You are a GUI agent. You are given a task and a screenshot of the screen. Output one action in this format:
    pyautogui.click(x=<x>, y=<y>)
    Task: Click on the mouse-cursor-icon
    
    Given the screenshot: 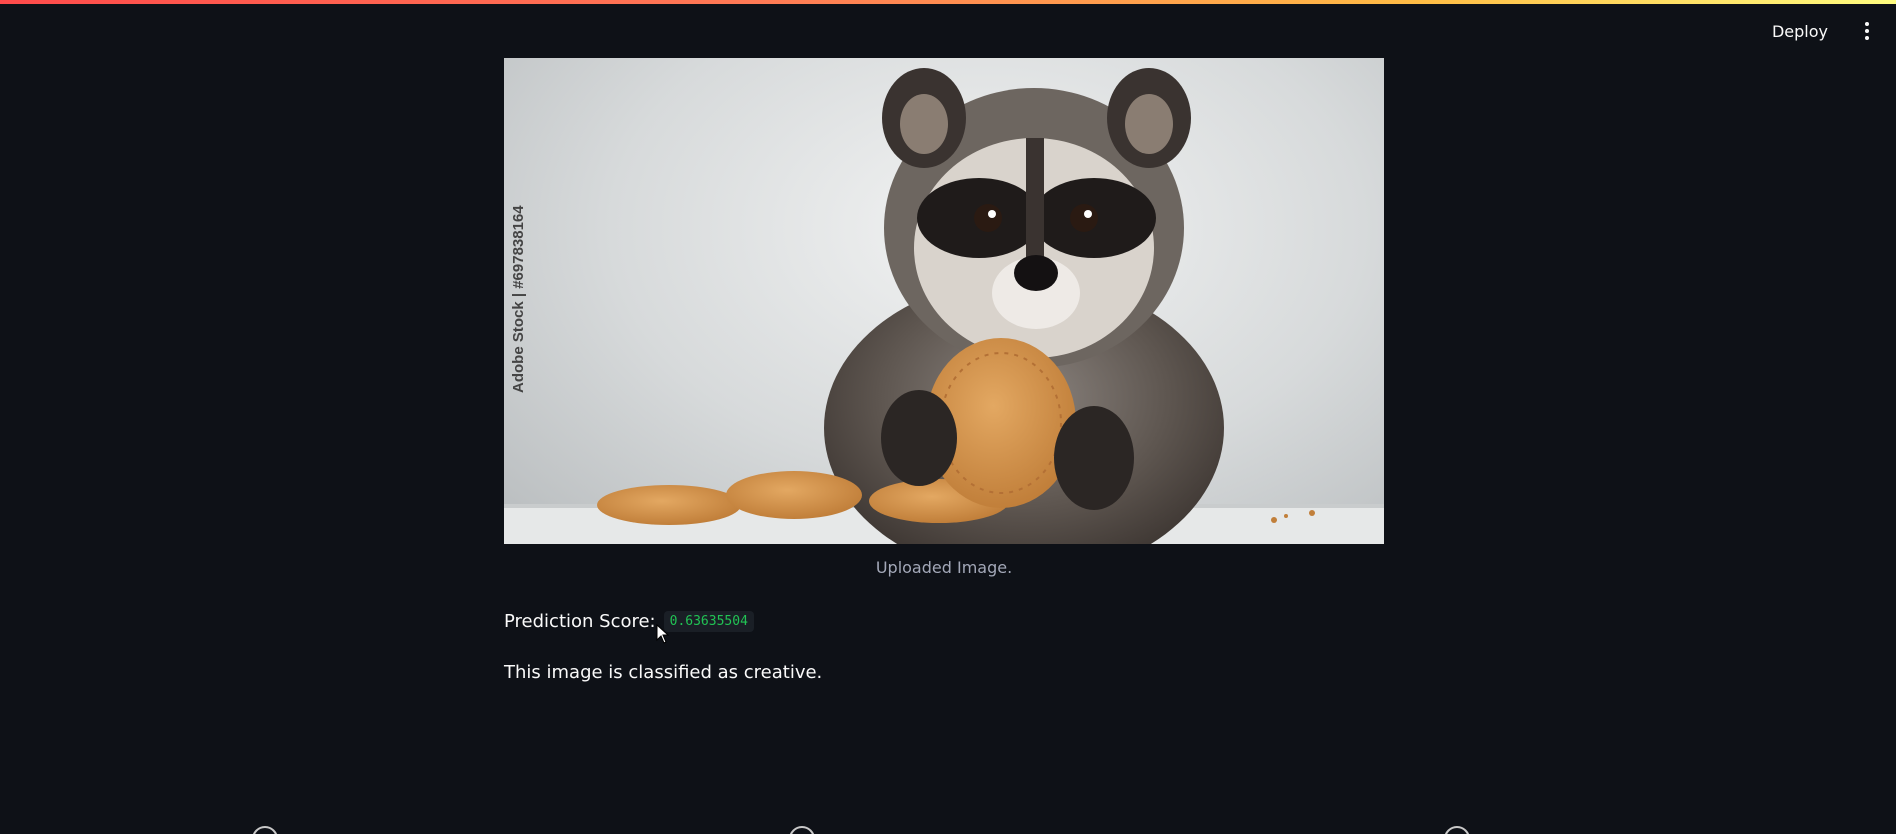 What is the action you would take?
    pyautogui.click(x=663, y=634)
    